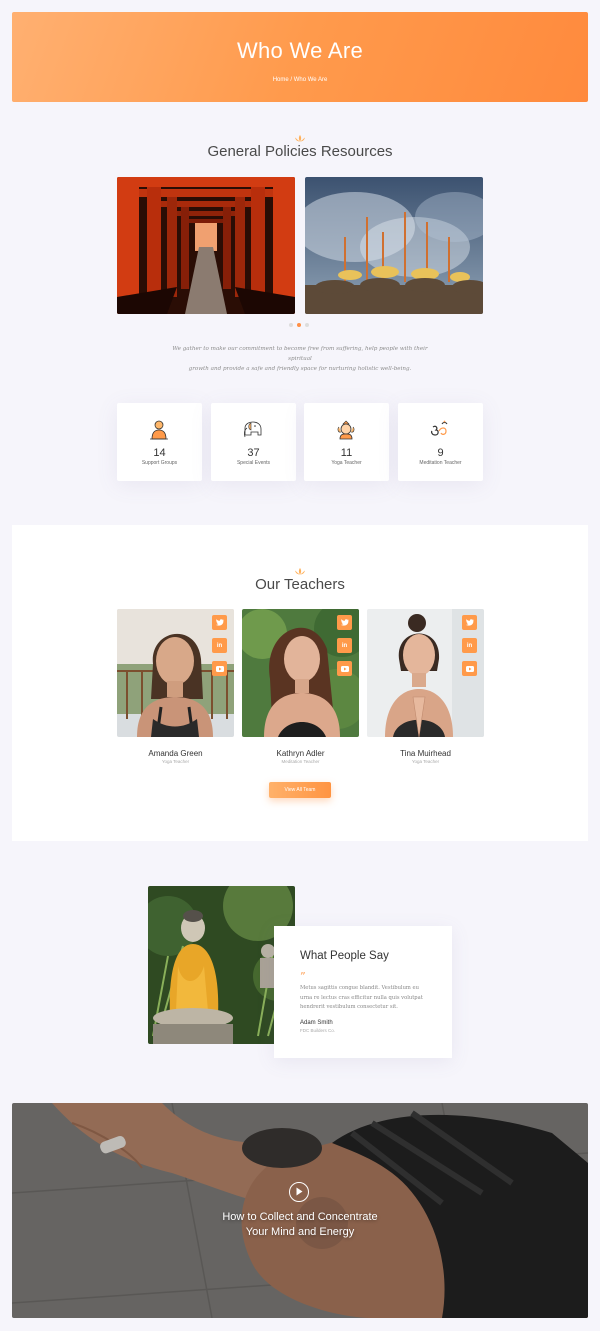 This screenshot has width=600, height=1331. What do you see at coordinates (440, 463) in the screenshot?
I see `stat-label: Meditation Teacher` at bounding box center [440, 463].